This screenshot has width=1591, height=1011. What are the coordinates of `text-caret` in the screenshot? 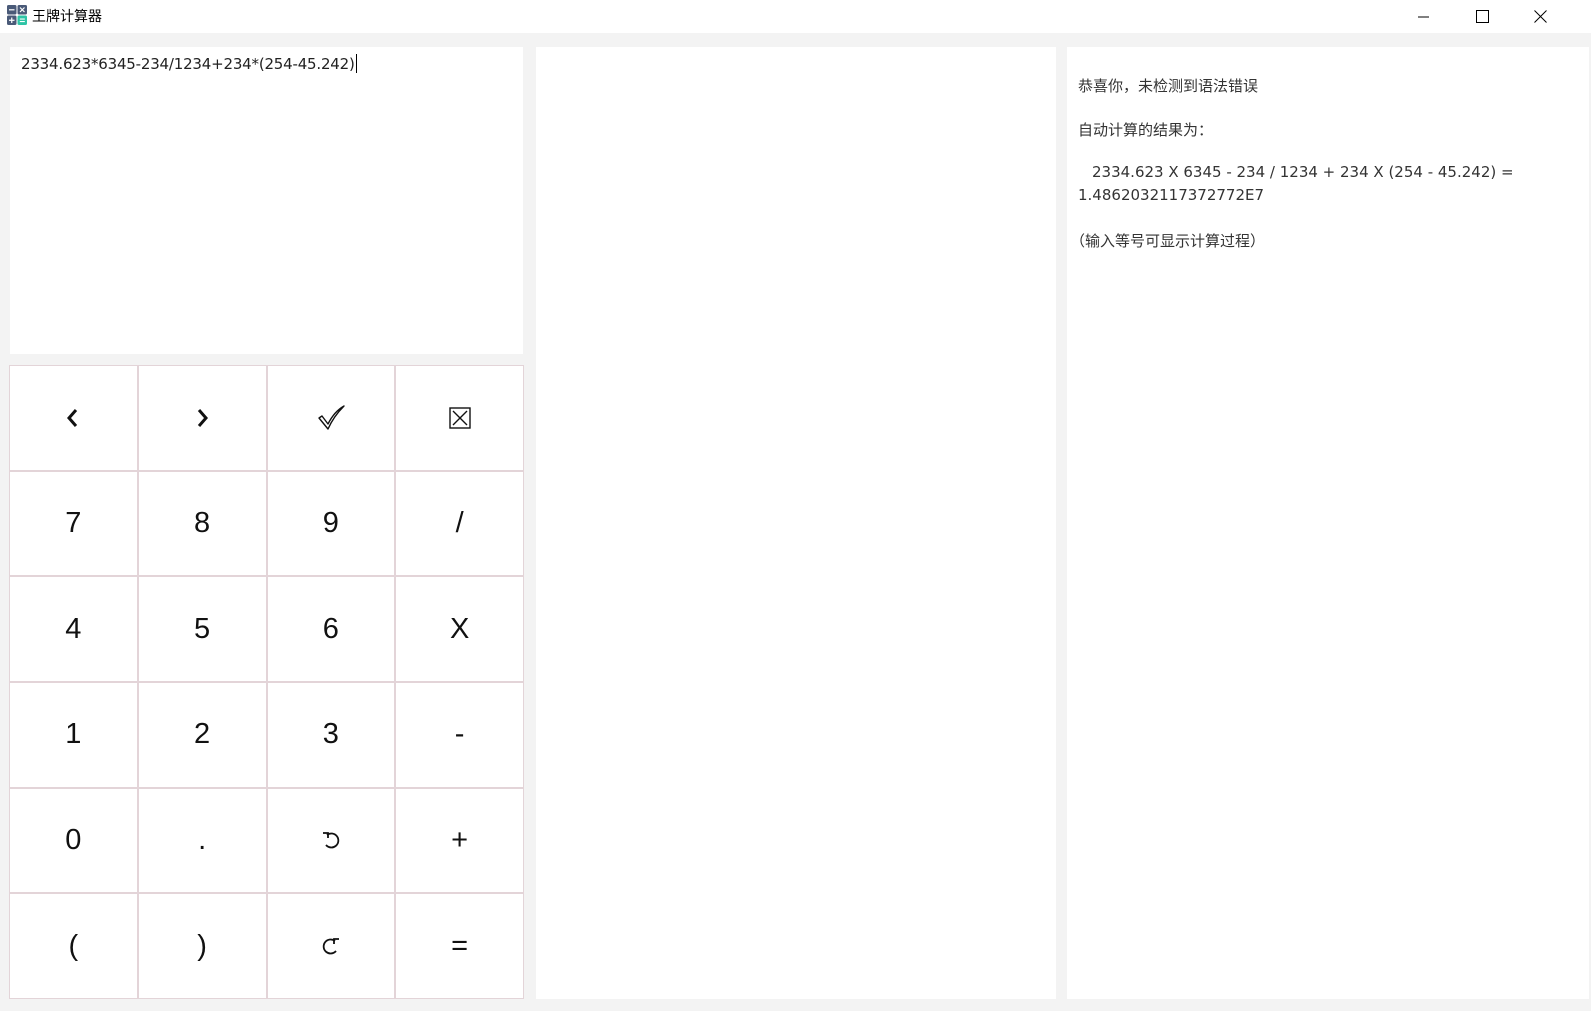 It's located at (356, 63).